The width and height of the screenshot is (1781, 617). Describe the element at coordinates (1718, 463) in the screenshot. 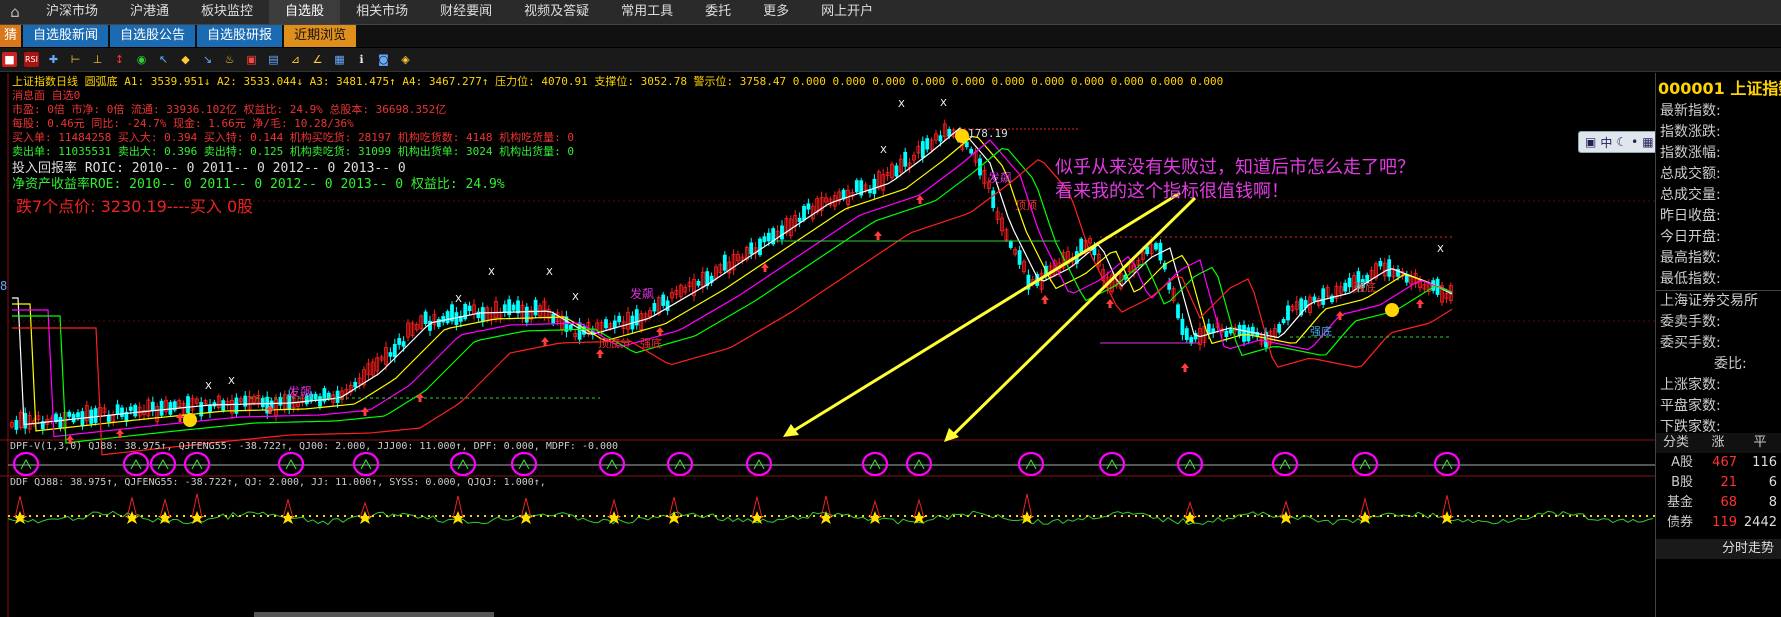

I see `table-row: A股 467 116` at that location.